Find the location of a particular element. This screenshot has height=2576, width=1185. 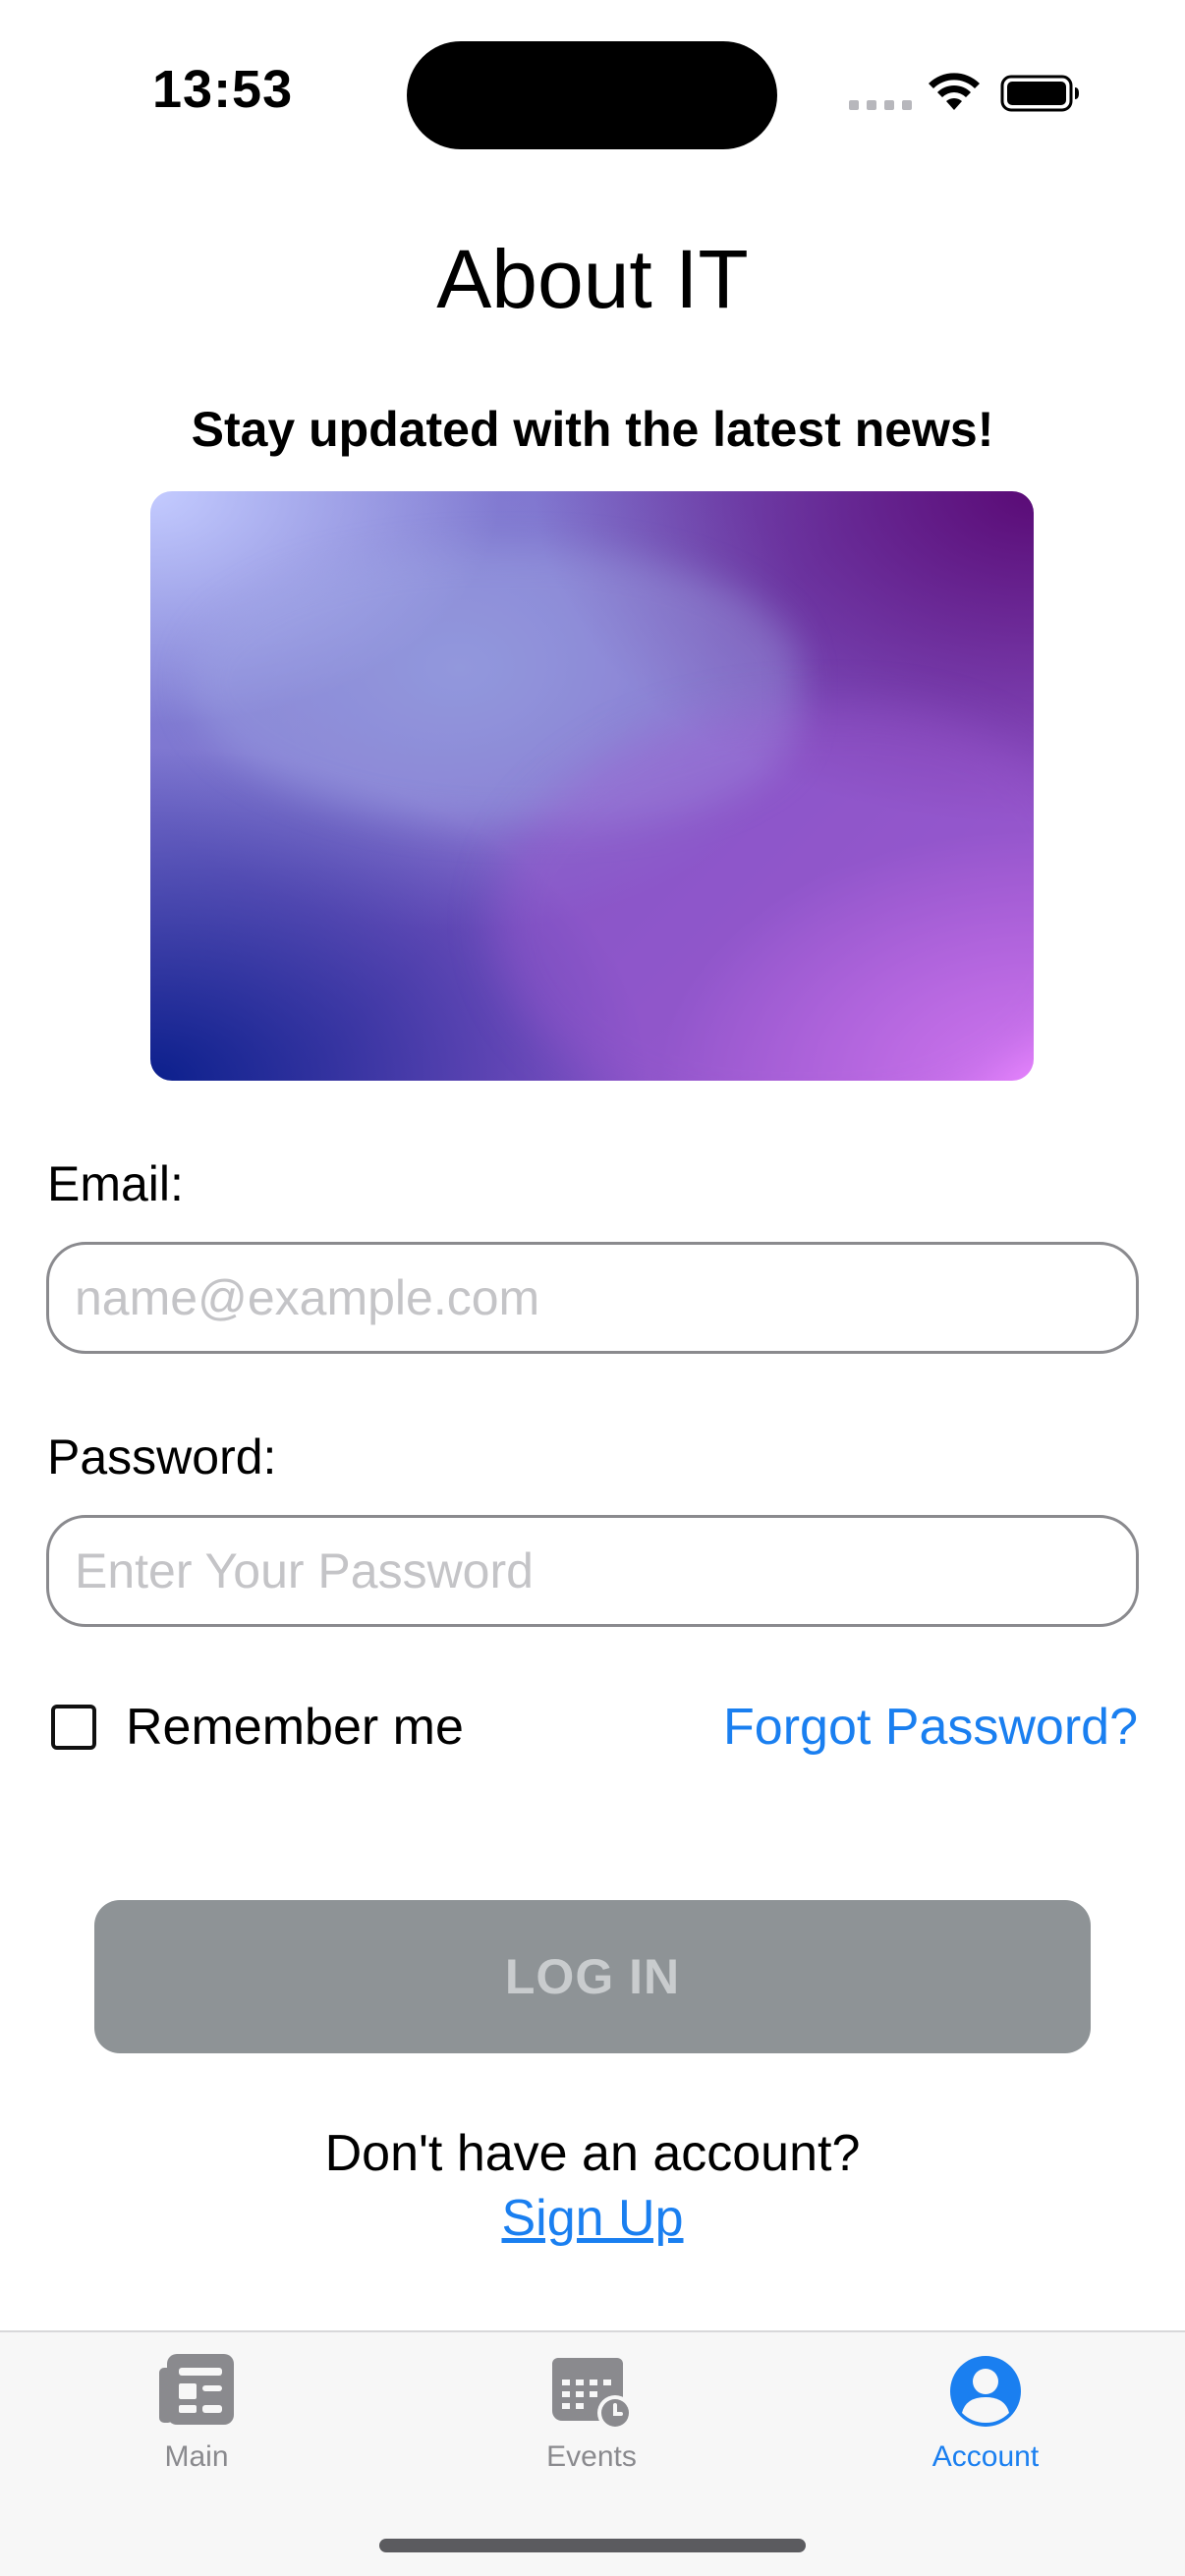

page-subtitle: Stay updated with the latest news! is located at coordinates (592, 429).